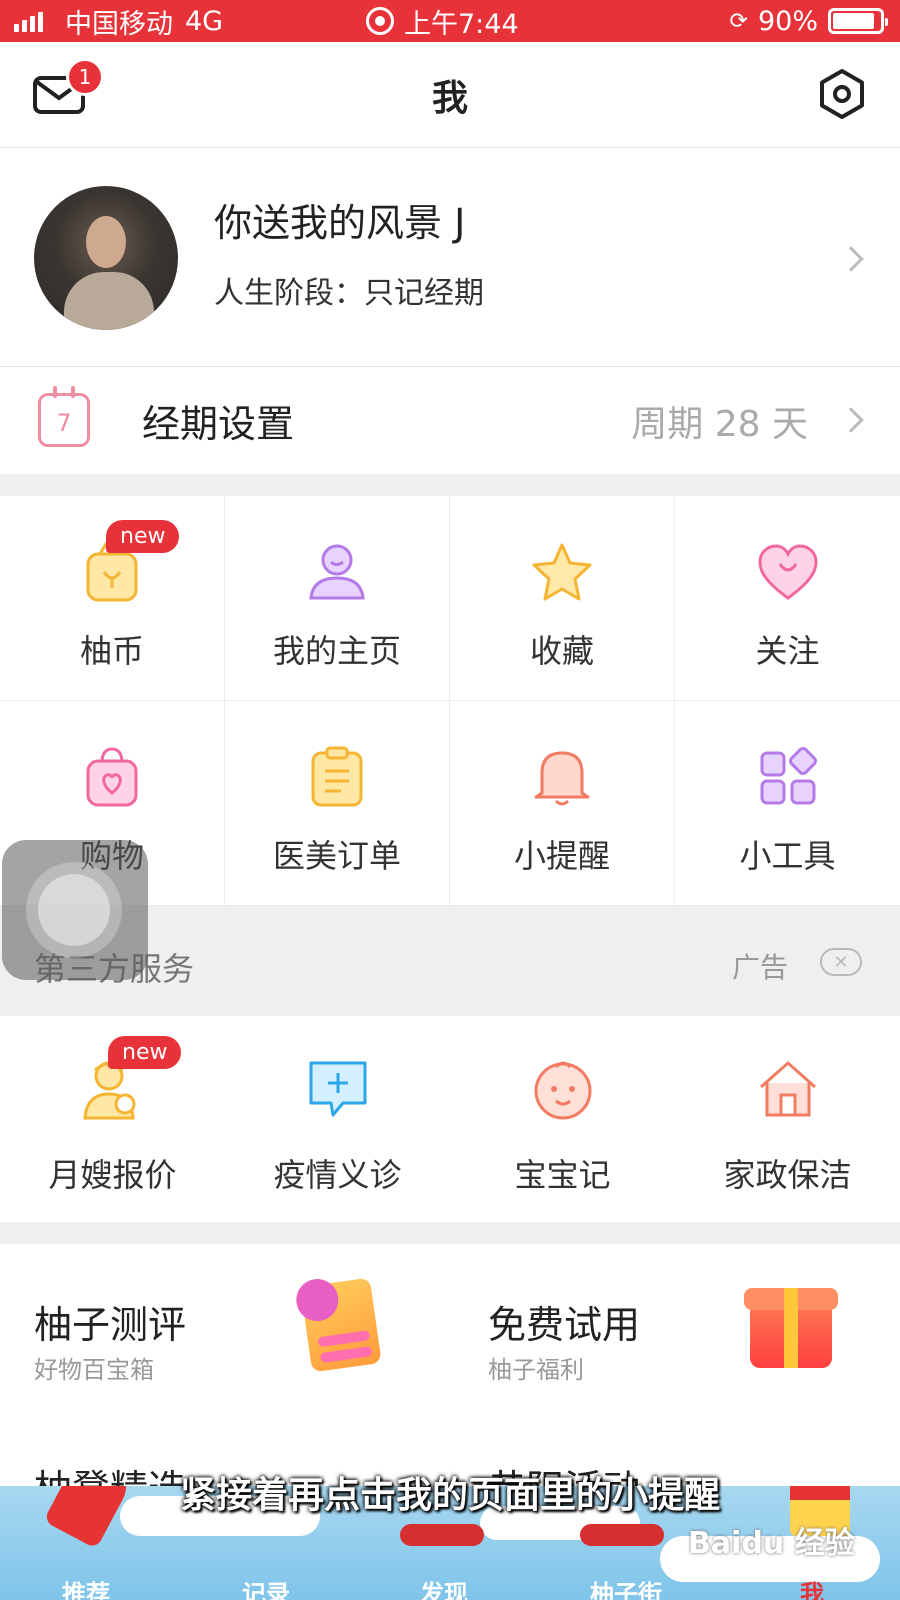 The height and width of the screenshot is (1600, 900). Describe the element at coordinates (561, 651) in the screenshot. I see `grid-item-label: 收藏` at that location.